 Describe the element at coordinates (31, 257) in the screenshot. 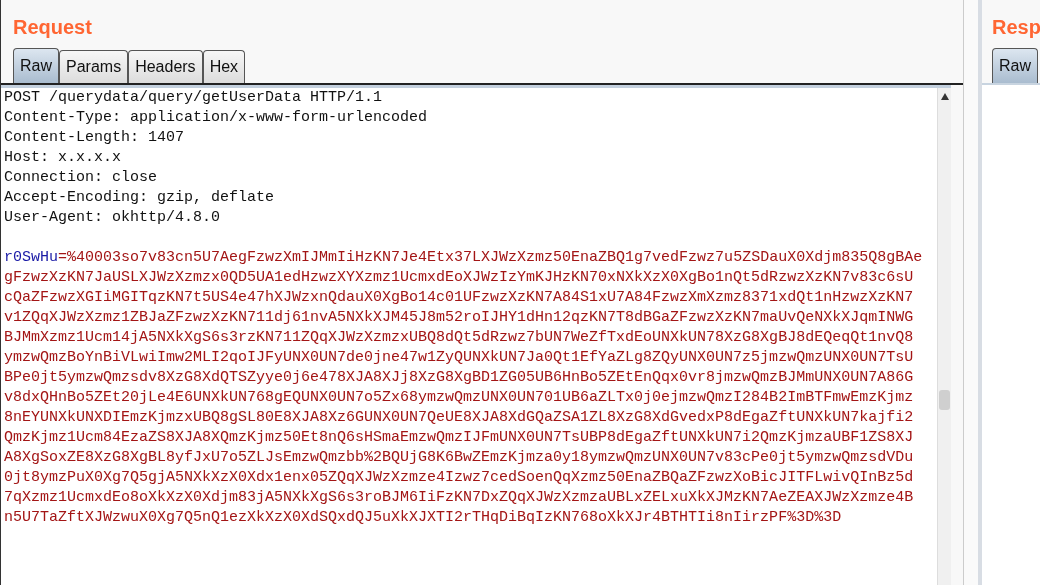

I see `param-name: r0SwHu` at that location.